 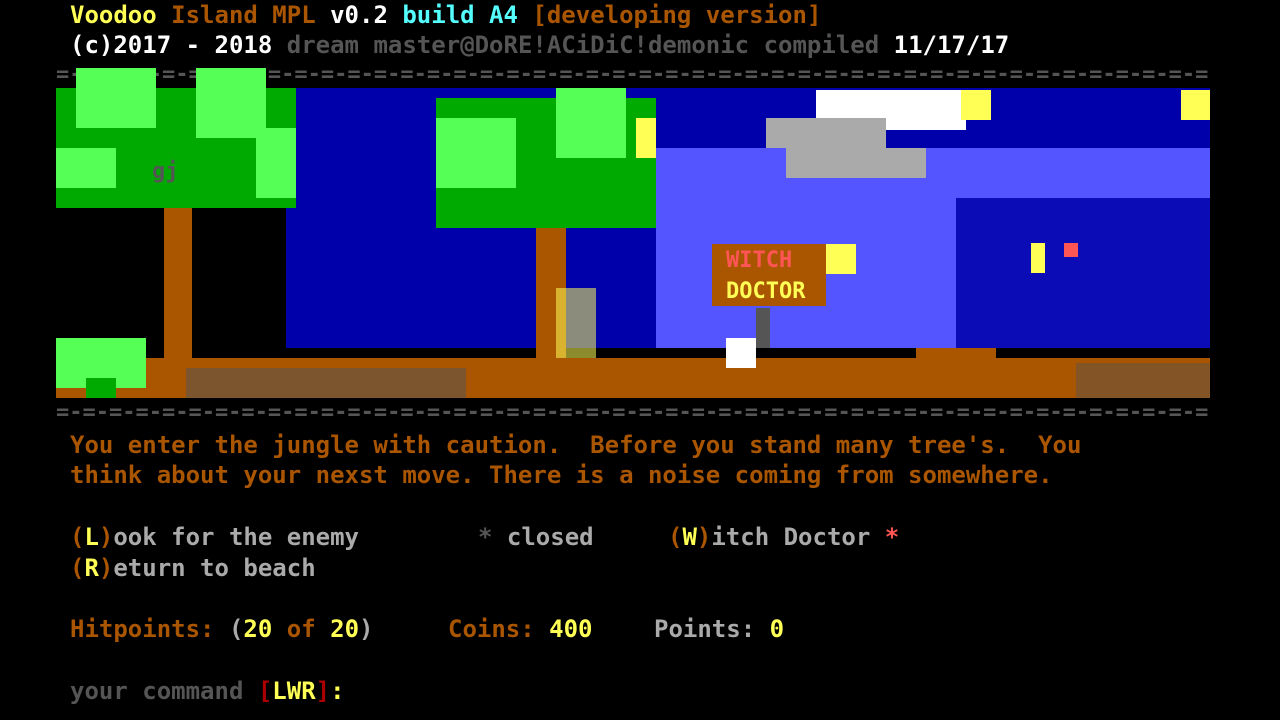 I want to click on blue-creature-area, so click(x=1083, y=273).